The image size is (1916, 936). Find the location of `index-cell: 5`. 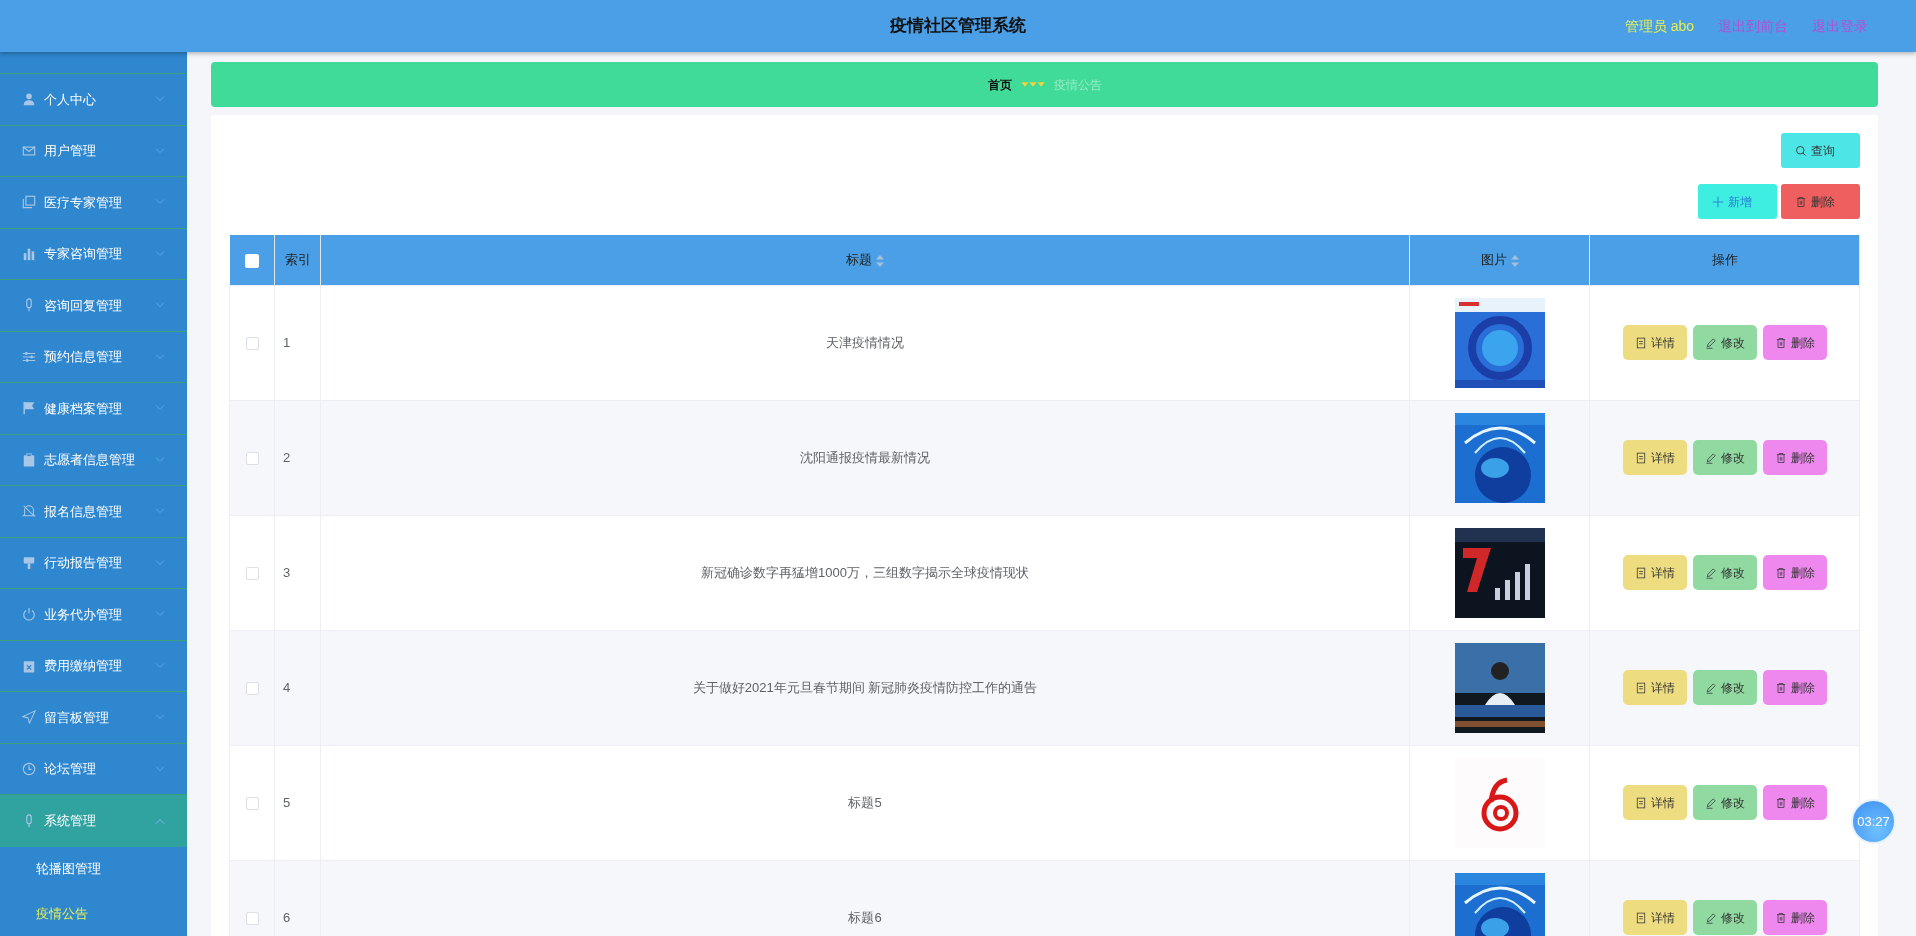

index-cell: 5 is located at coordinates (287, 802).